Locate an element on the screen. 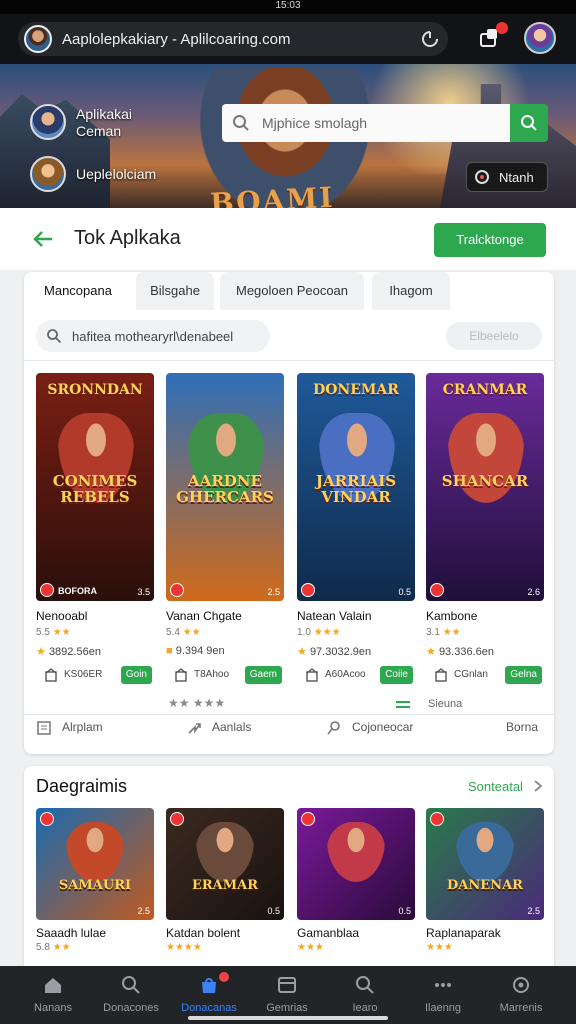 The image size is (576, 1024). filter-pill: Elbeelelo is located at coordinates (494, 336).